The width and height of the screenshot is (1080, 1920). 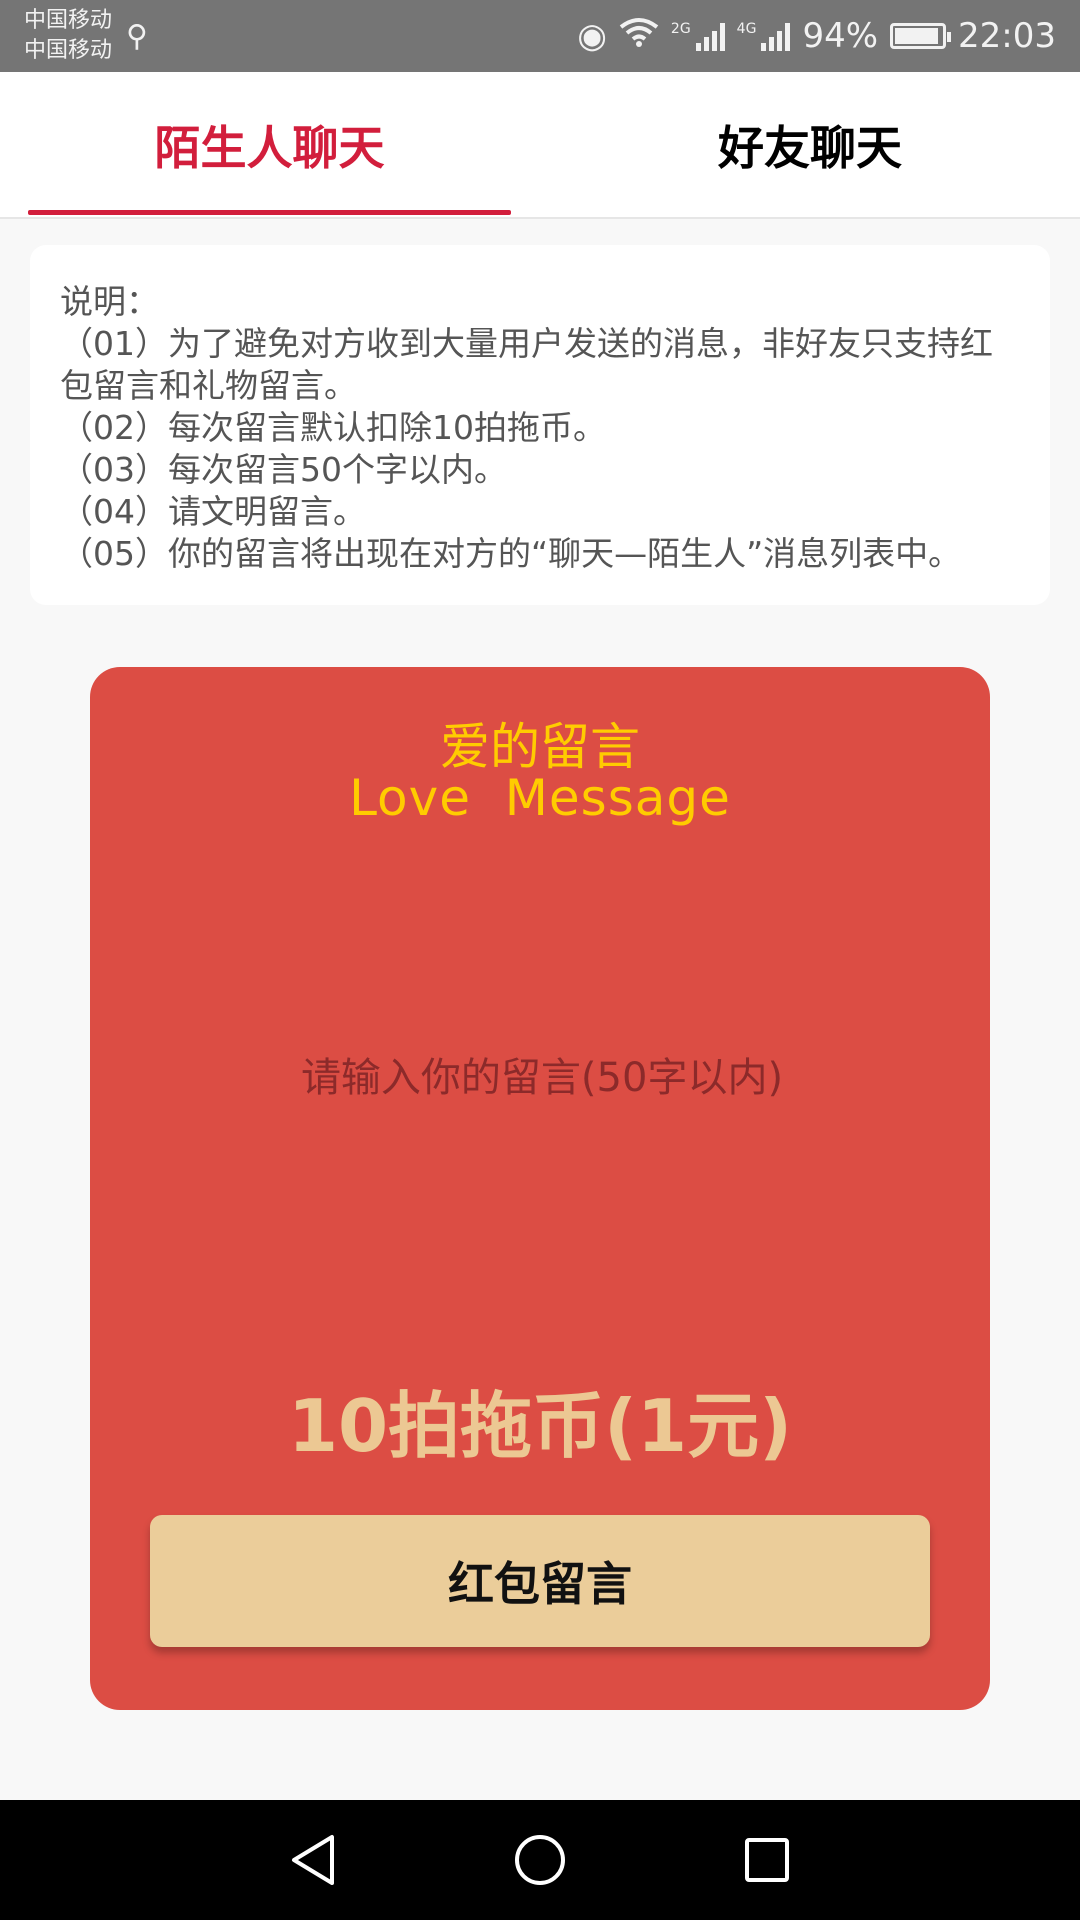 What do you see at coordinates (767, 1860) in the screenshot?
I see `recents-square-icon` at bounding box center [767, 1860].